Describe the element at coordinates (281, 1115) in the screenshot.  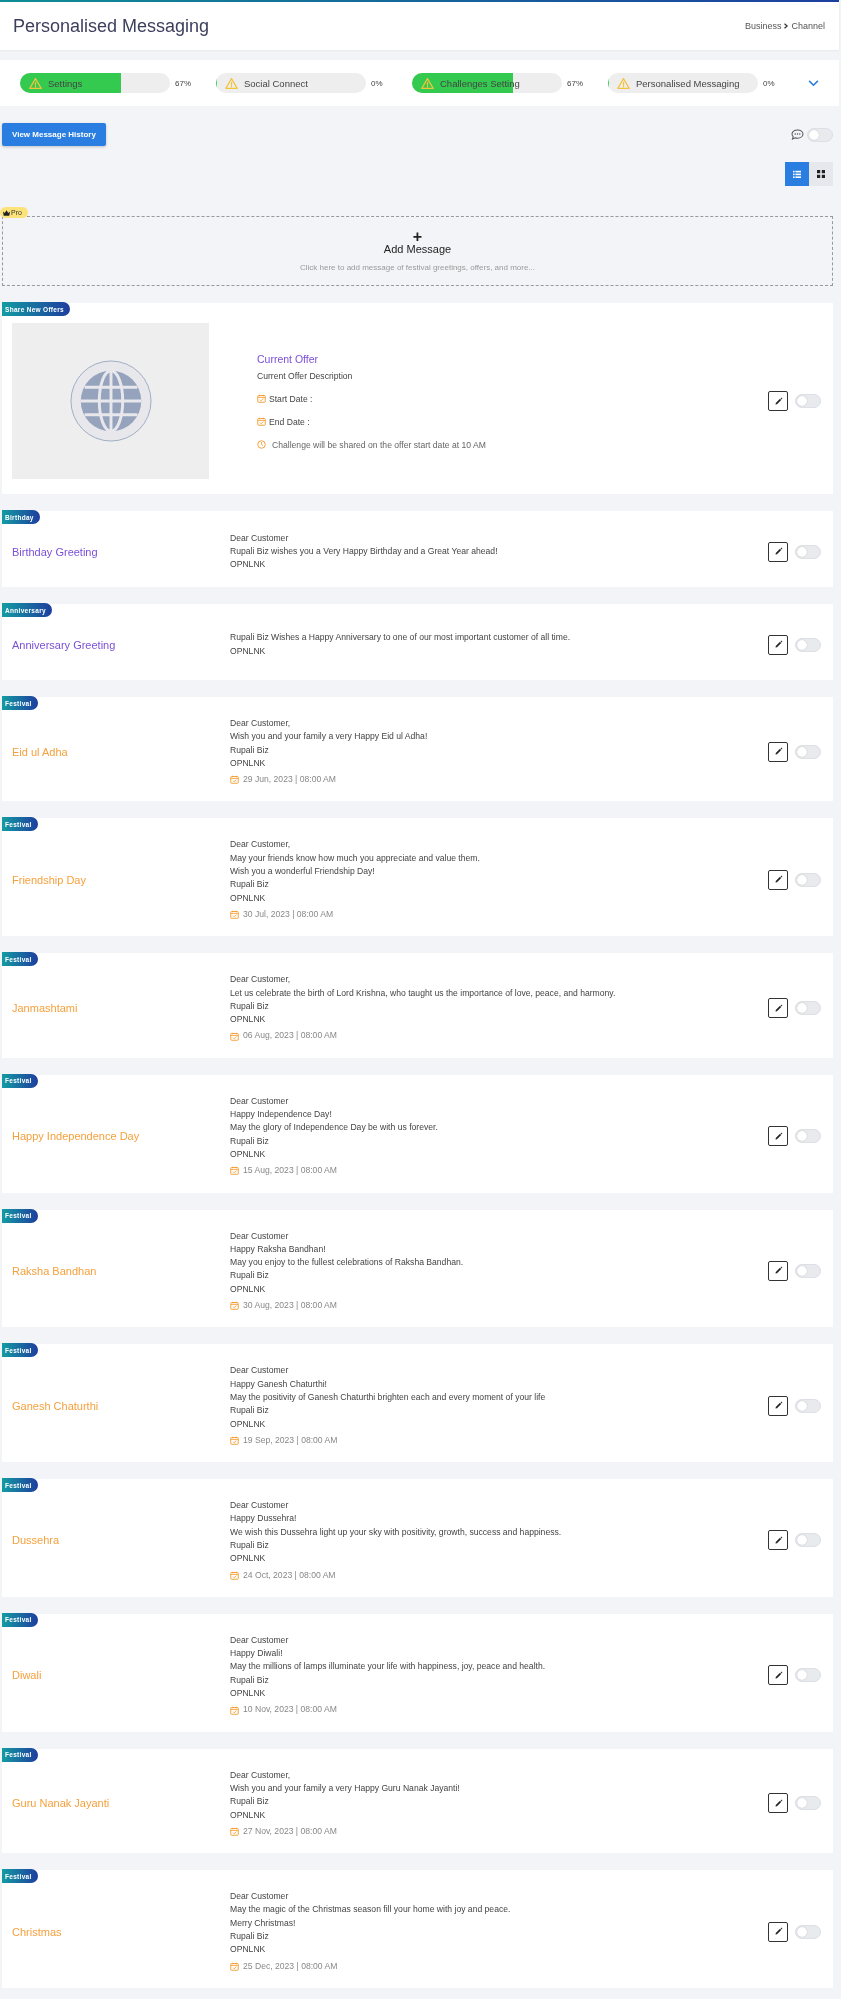
I see `message-line: Happy Independence Day!` at that location.